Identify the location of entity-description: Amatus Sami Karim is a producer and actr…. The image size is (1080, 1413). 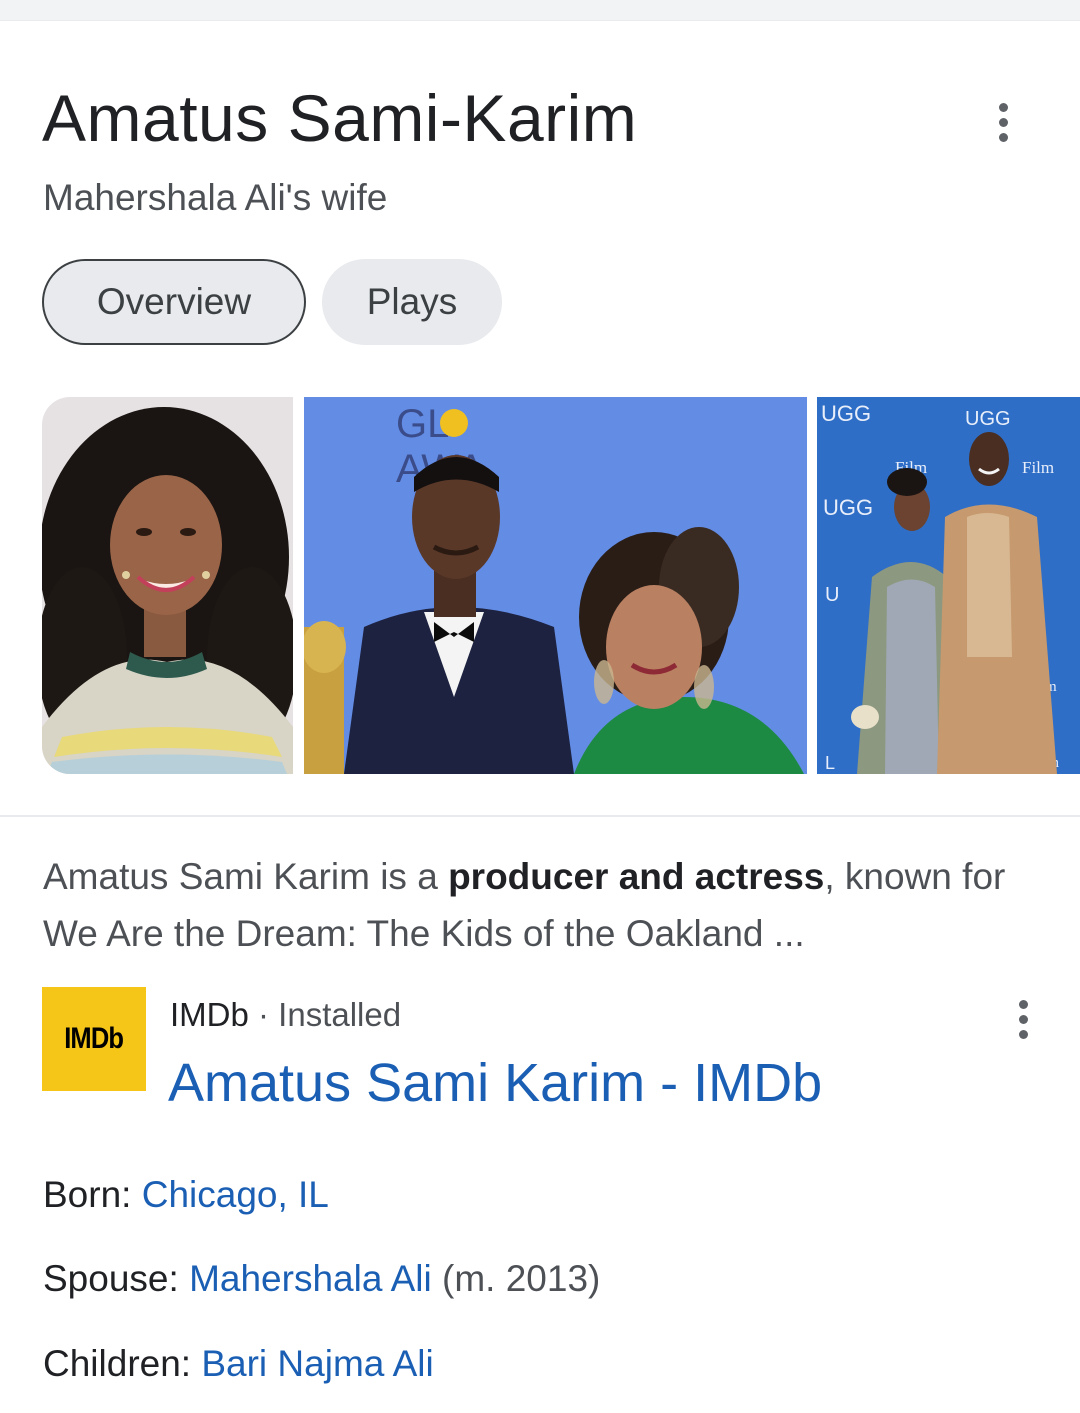
(543, 905).